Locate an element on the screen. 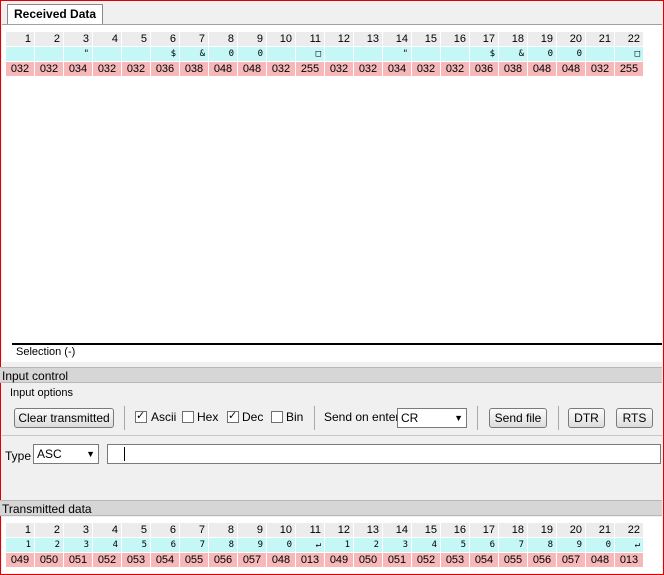  ascii-cell: 3 is located at coordinates (397, 545).